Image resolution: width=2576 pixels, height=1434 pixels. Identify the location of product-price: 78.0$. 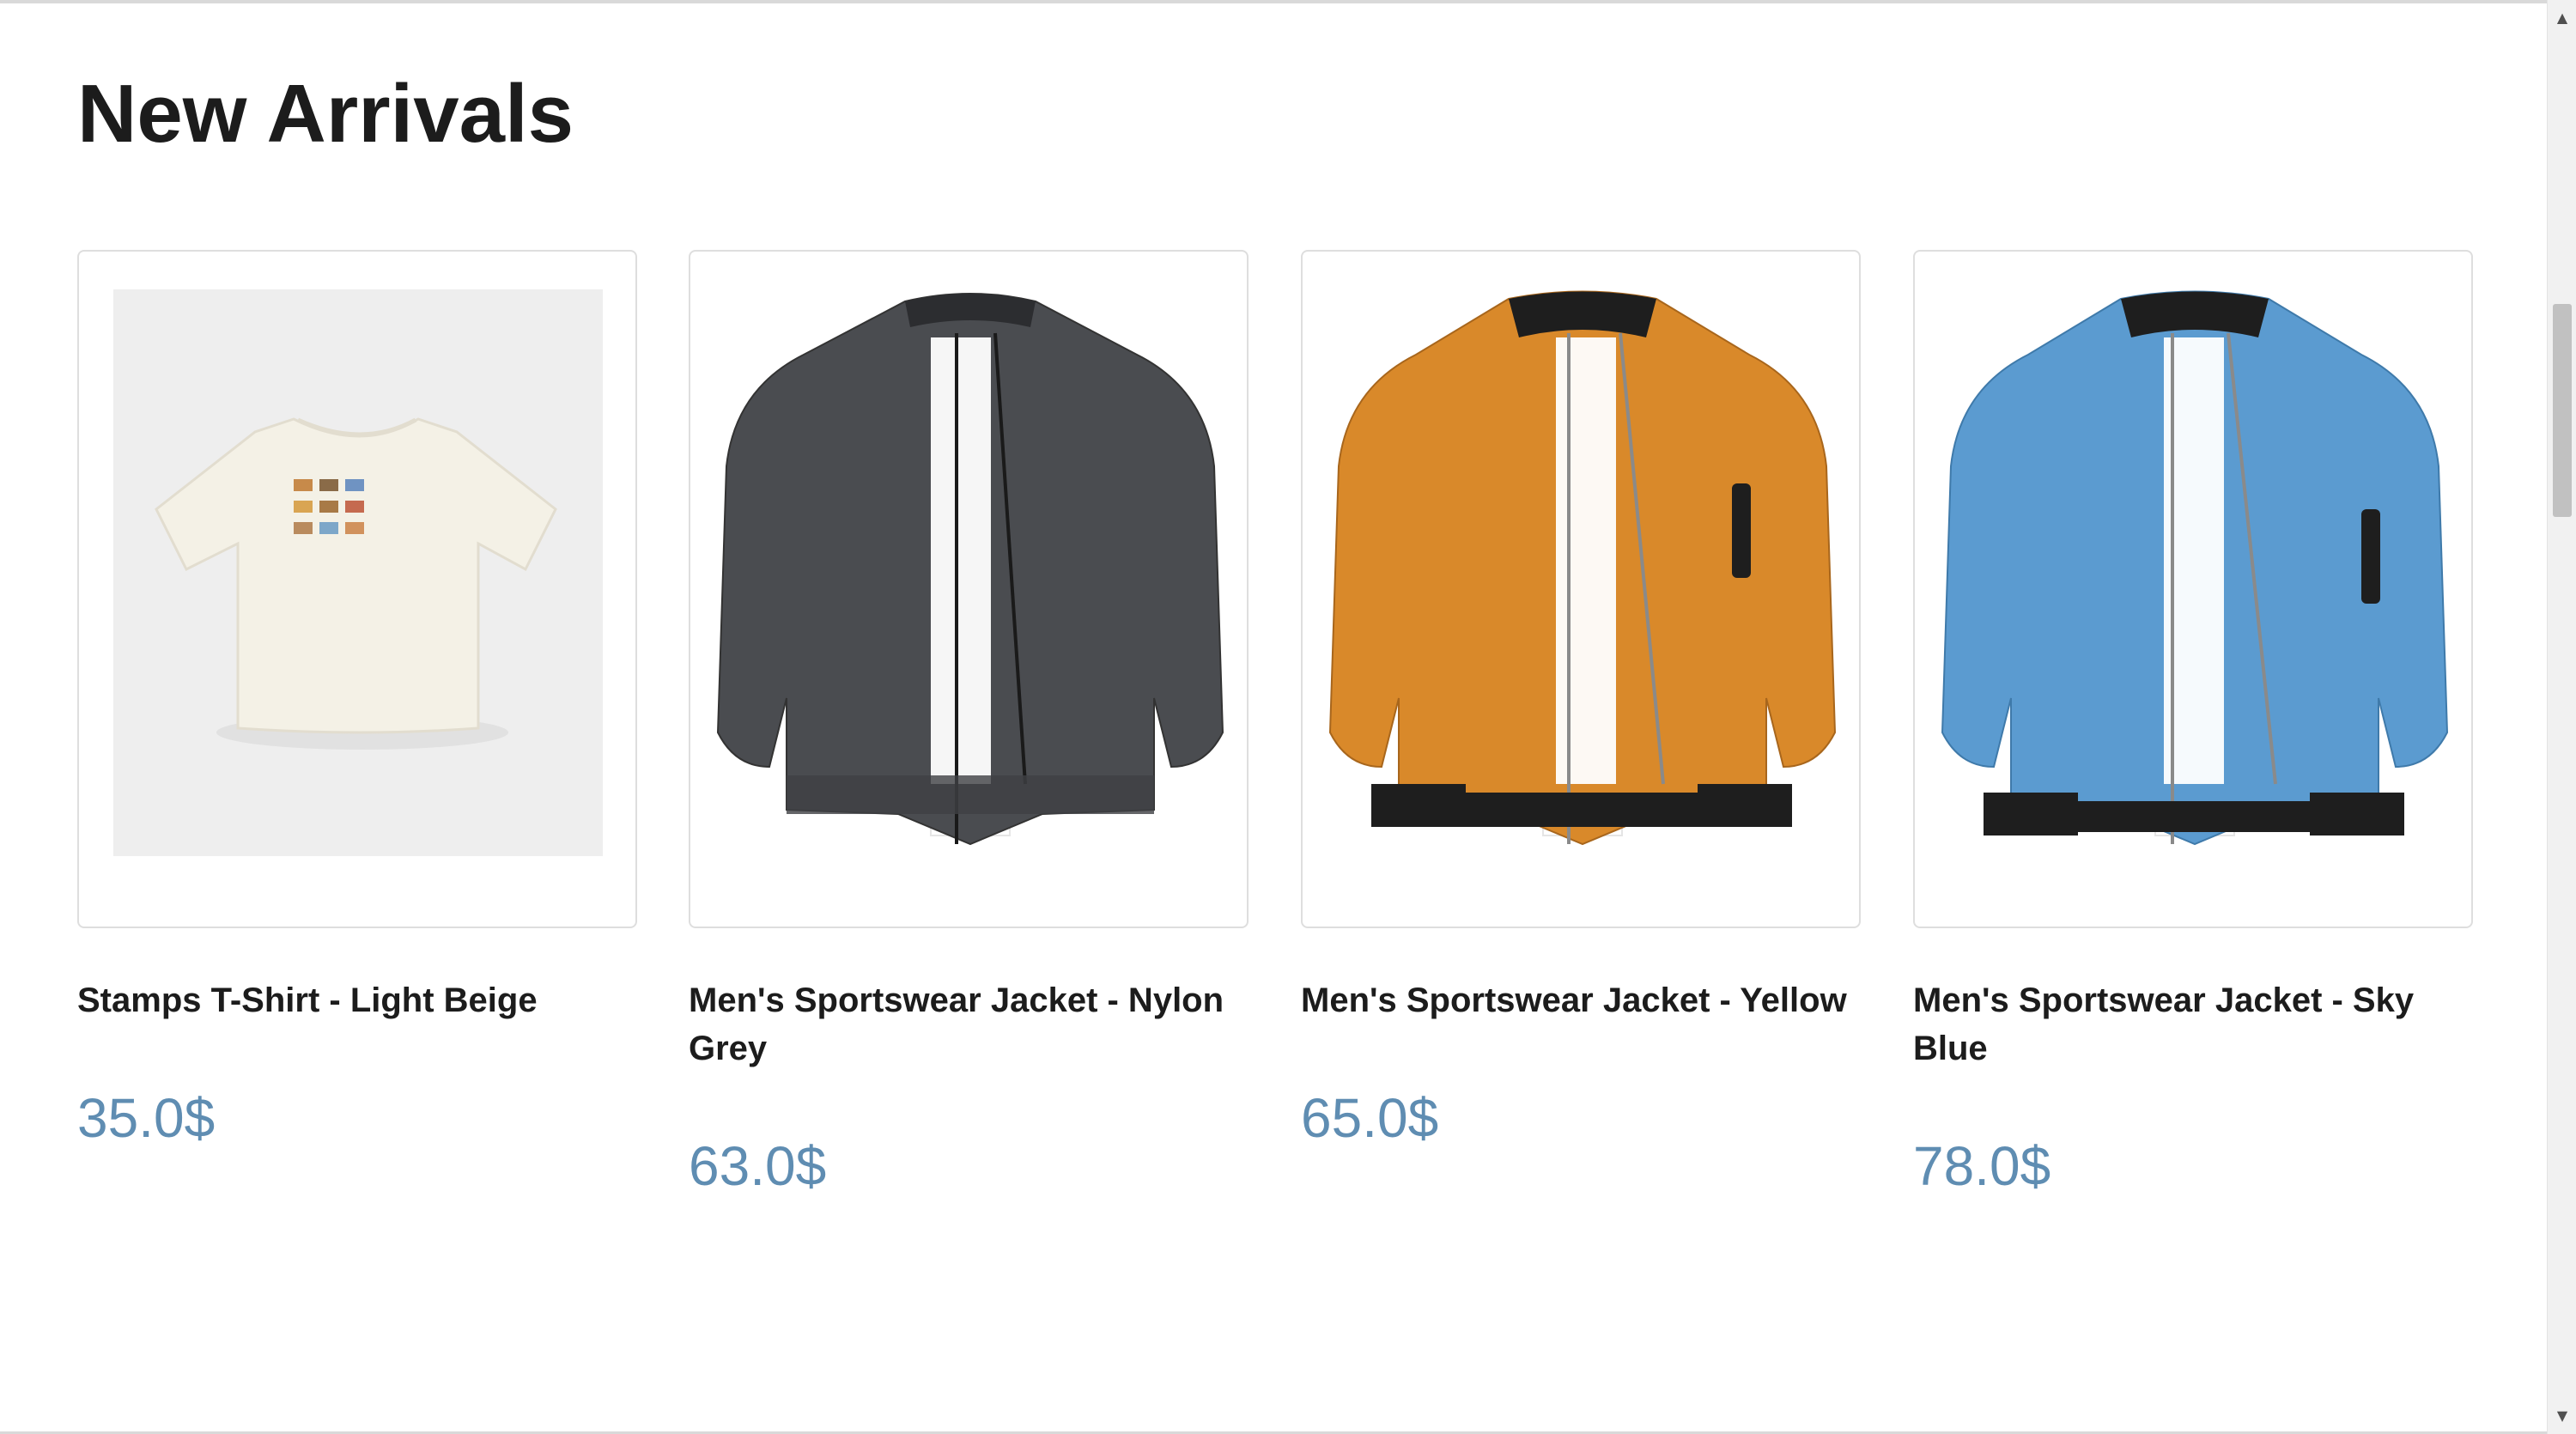
(1982, 1166).